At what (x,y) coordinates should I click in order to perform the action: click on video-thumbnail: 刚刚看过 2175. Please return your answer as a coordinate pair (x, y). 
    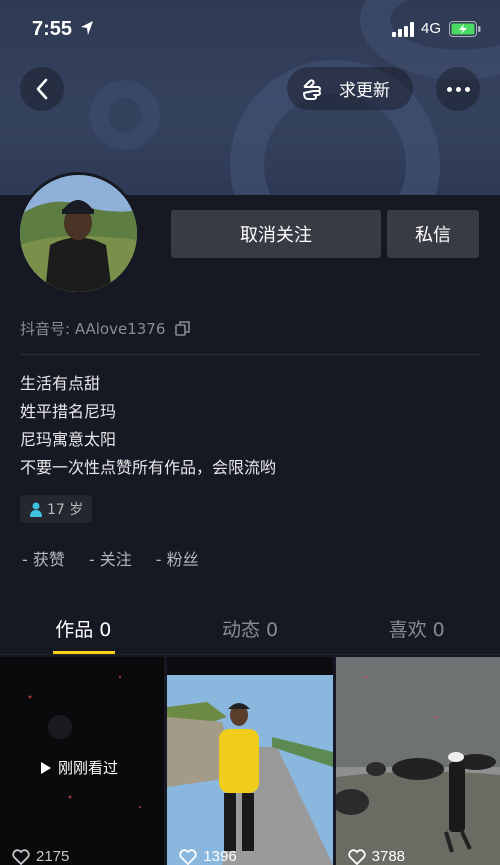
    Looking at the image, I should click on (82, 761).